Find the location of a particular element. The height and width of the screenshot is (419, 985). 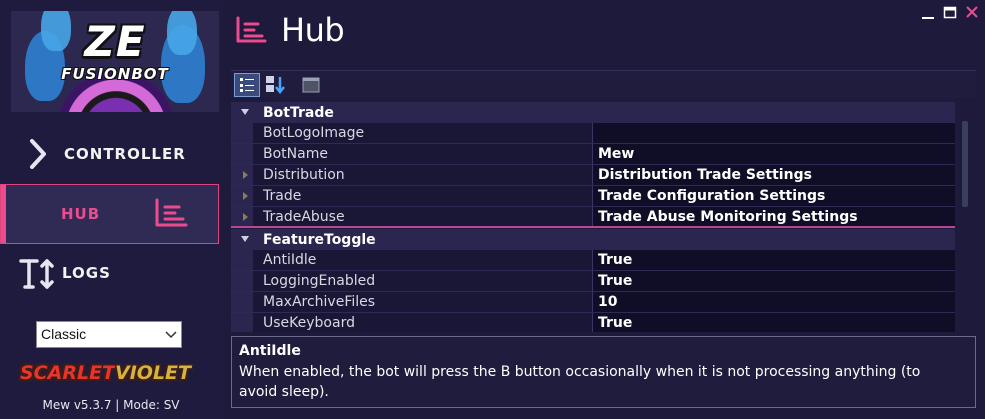

active-indicator is located at coordinates (3, 214).